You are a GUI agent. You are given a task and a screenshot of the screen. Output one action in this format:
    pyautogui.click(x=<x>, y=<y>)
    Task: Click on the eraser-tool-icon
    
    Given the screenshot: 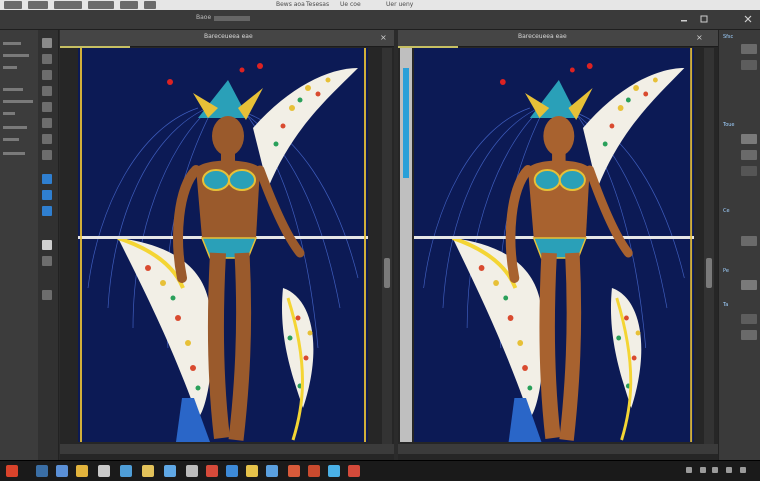 What is the action you would take?
    pyautogui.click(x=47, y=123)
    